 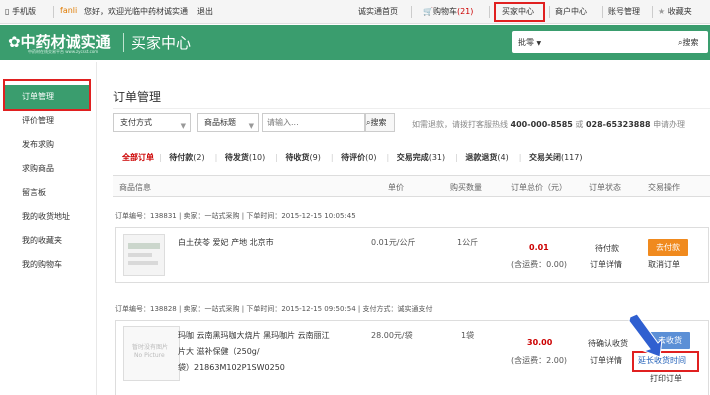 What do you see at coordinates (622, 42) in the screenshot?
I see `header-search-input` at bounding box center [622, 42].